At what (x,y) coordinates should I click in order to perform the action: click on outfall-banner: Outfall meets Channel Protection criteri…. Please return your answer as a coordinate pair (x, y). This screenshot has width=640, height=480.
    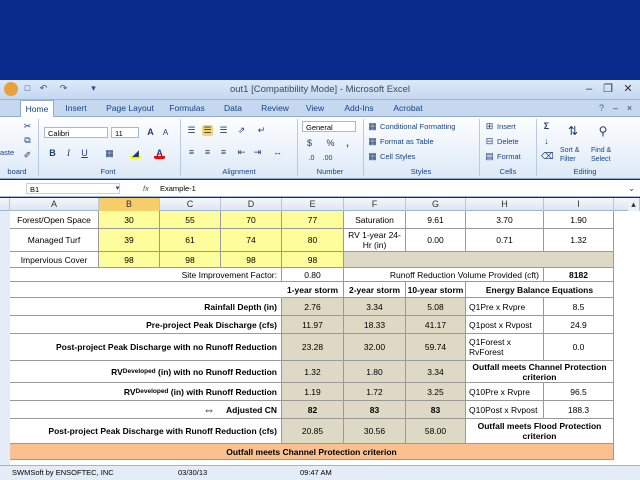
    Looking at the image, I should click on (312, 452).